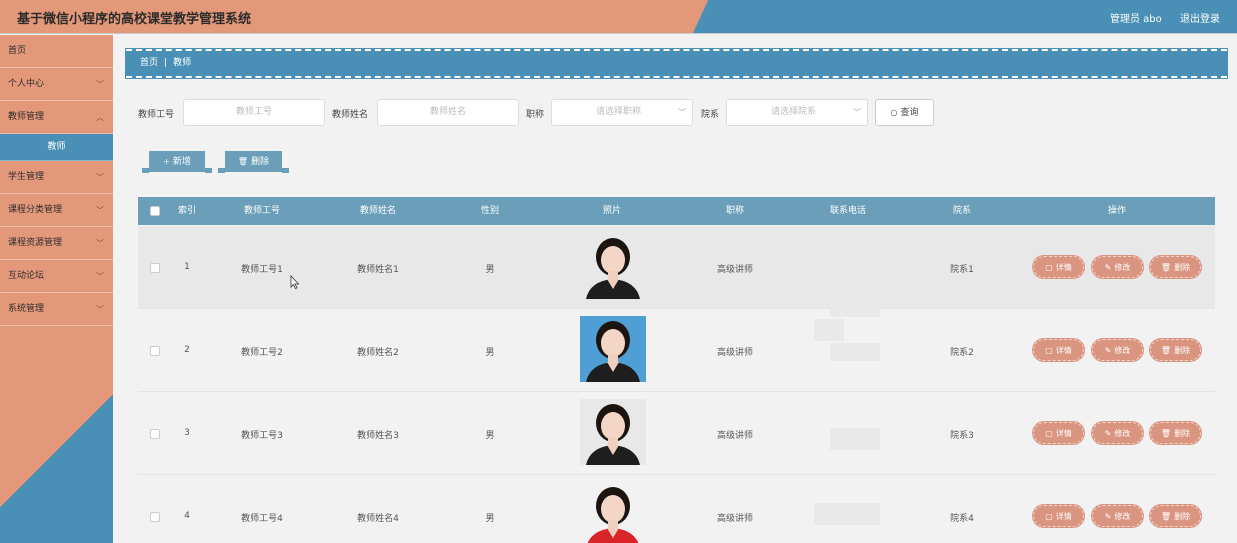  I want to click on title-select: 请选择职称 ﹀, so click(622, 112).